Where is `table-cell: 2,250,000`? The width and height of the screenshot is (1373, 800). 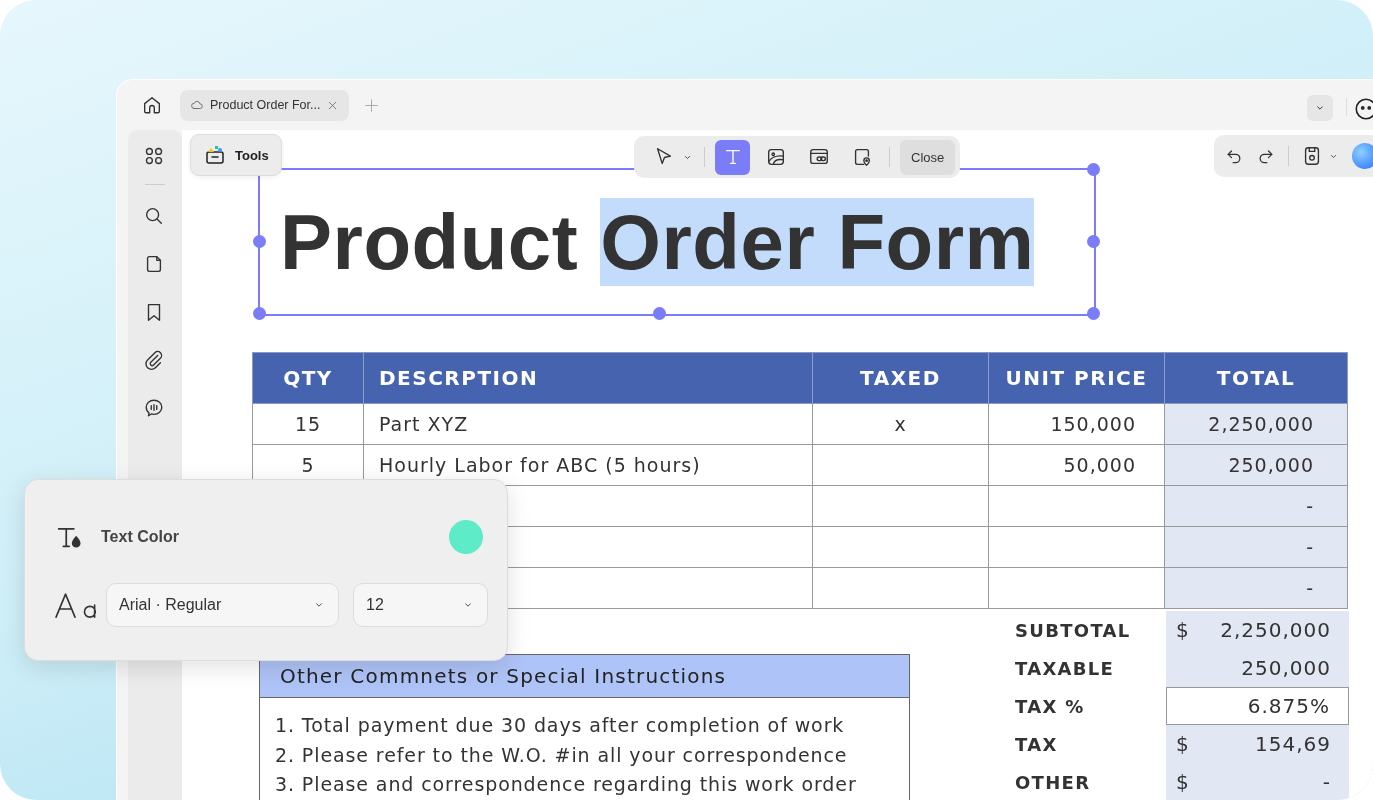
table-cell: 2,250,000 is located at coordinates (1256, 424).